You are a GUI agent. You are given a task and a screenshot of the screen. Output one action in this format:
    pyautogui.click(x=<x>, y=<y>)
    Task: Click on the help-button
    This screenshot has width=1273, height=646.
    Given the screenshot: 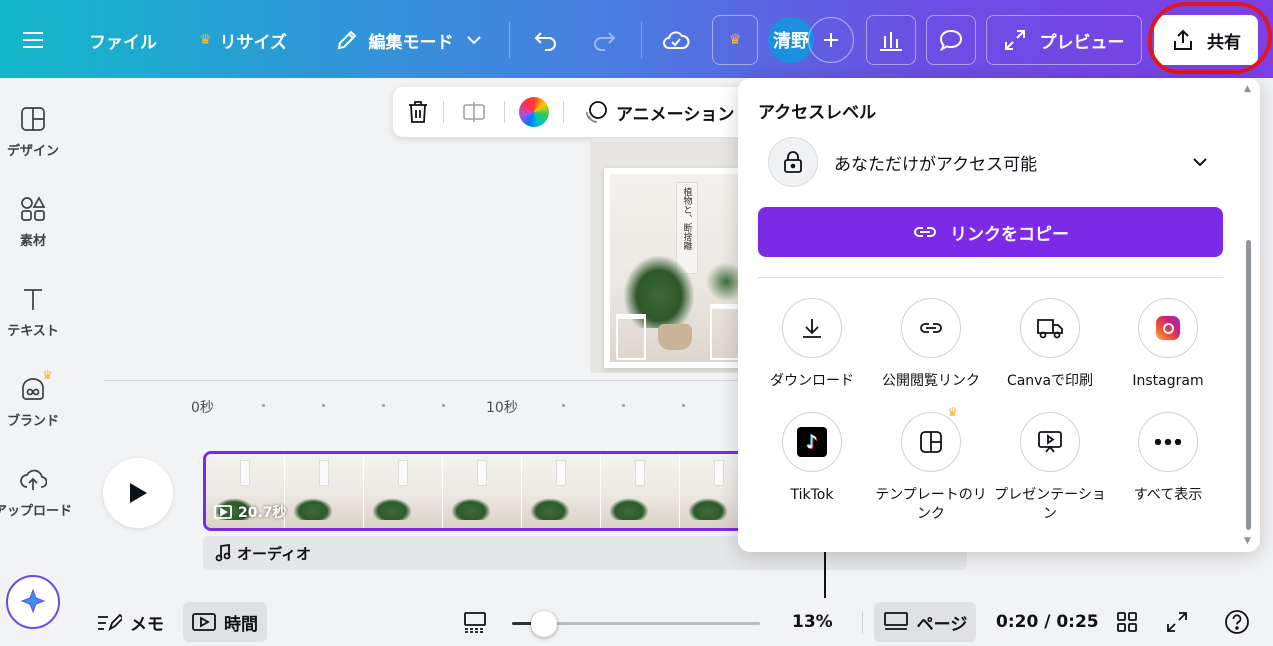 What is the action you would take?
    pyautogui.click(x=1237, y=622)
    